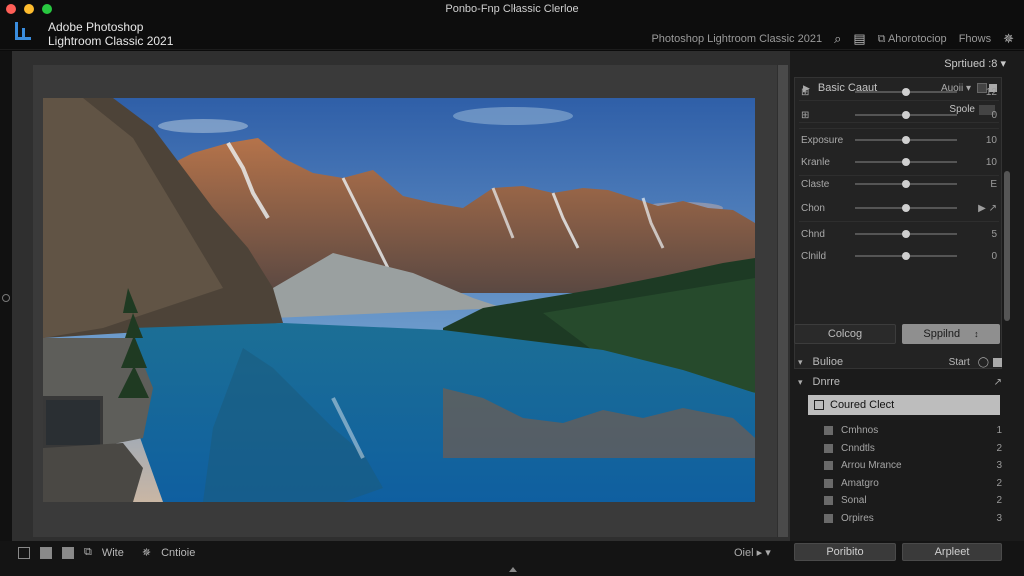 Image resolution: width=1024 pixels, height=576 pixels. I want to click on slider-row: Clnild 0, so click(899, 256).